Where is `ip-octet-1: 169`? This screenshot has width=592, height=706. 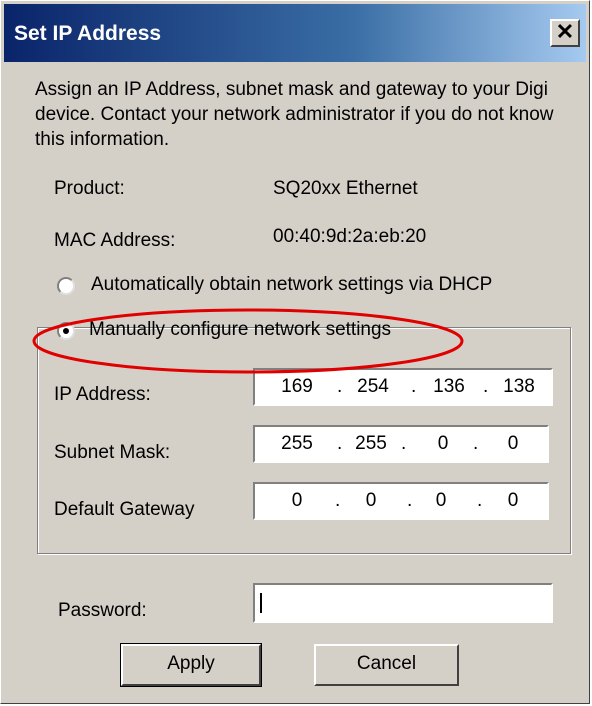
ip-octet-1: 169 is located at coordinates (297, 387).